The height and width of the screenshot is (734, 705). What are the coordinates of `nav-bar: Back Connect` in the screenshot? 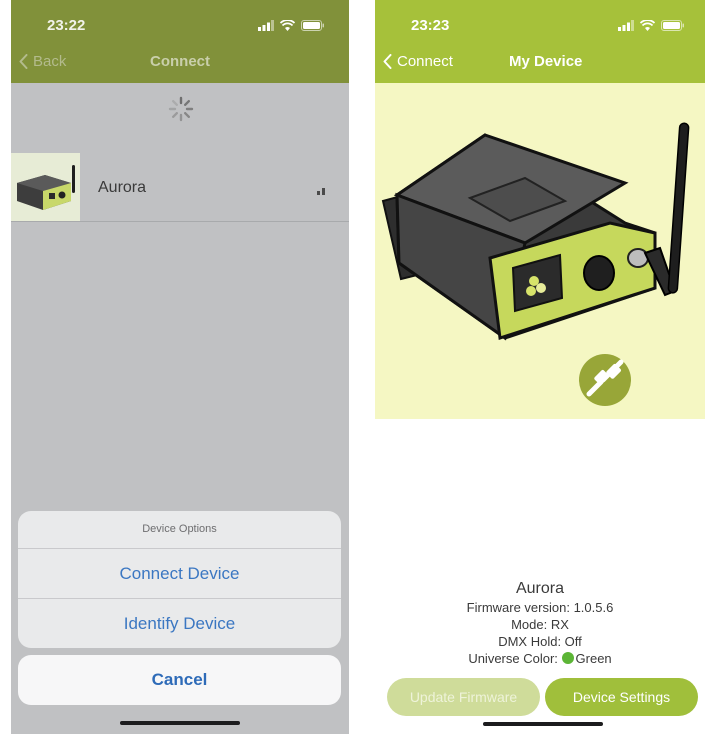 It's located at (180, 61).